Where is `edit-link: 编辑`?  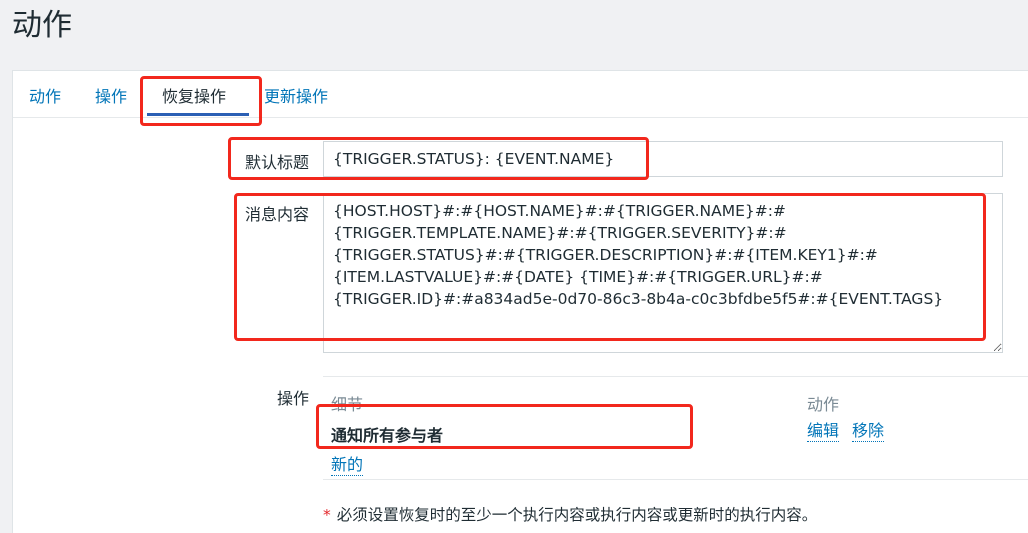 edit-link: 编辑 is located at coordinates (823, 431).